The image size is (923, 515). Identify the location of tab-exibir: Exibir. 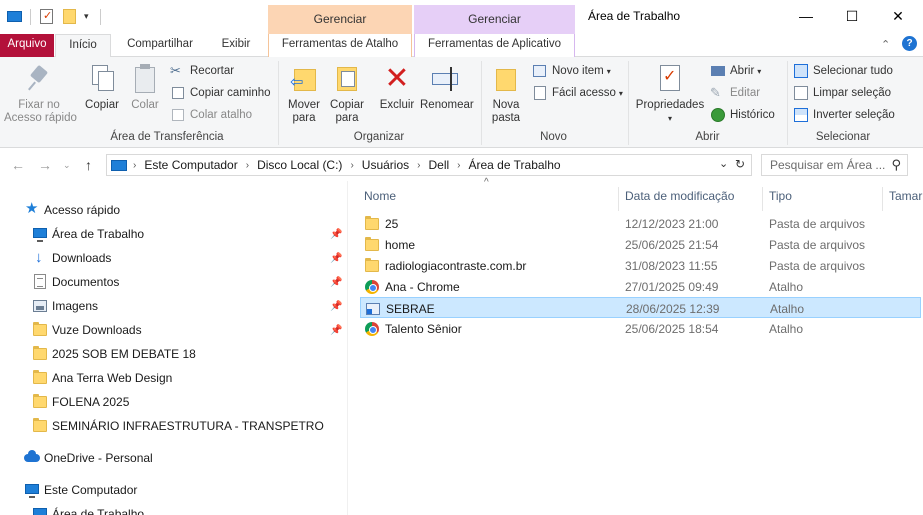
(236, 45).